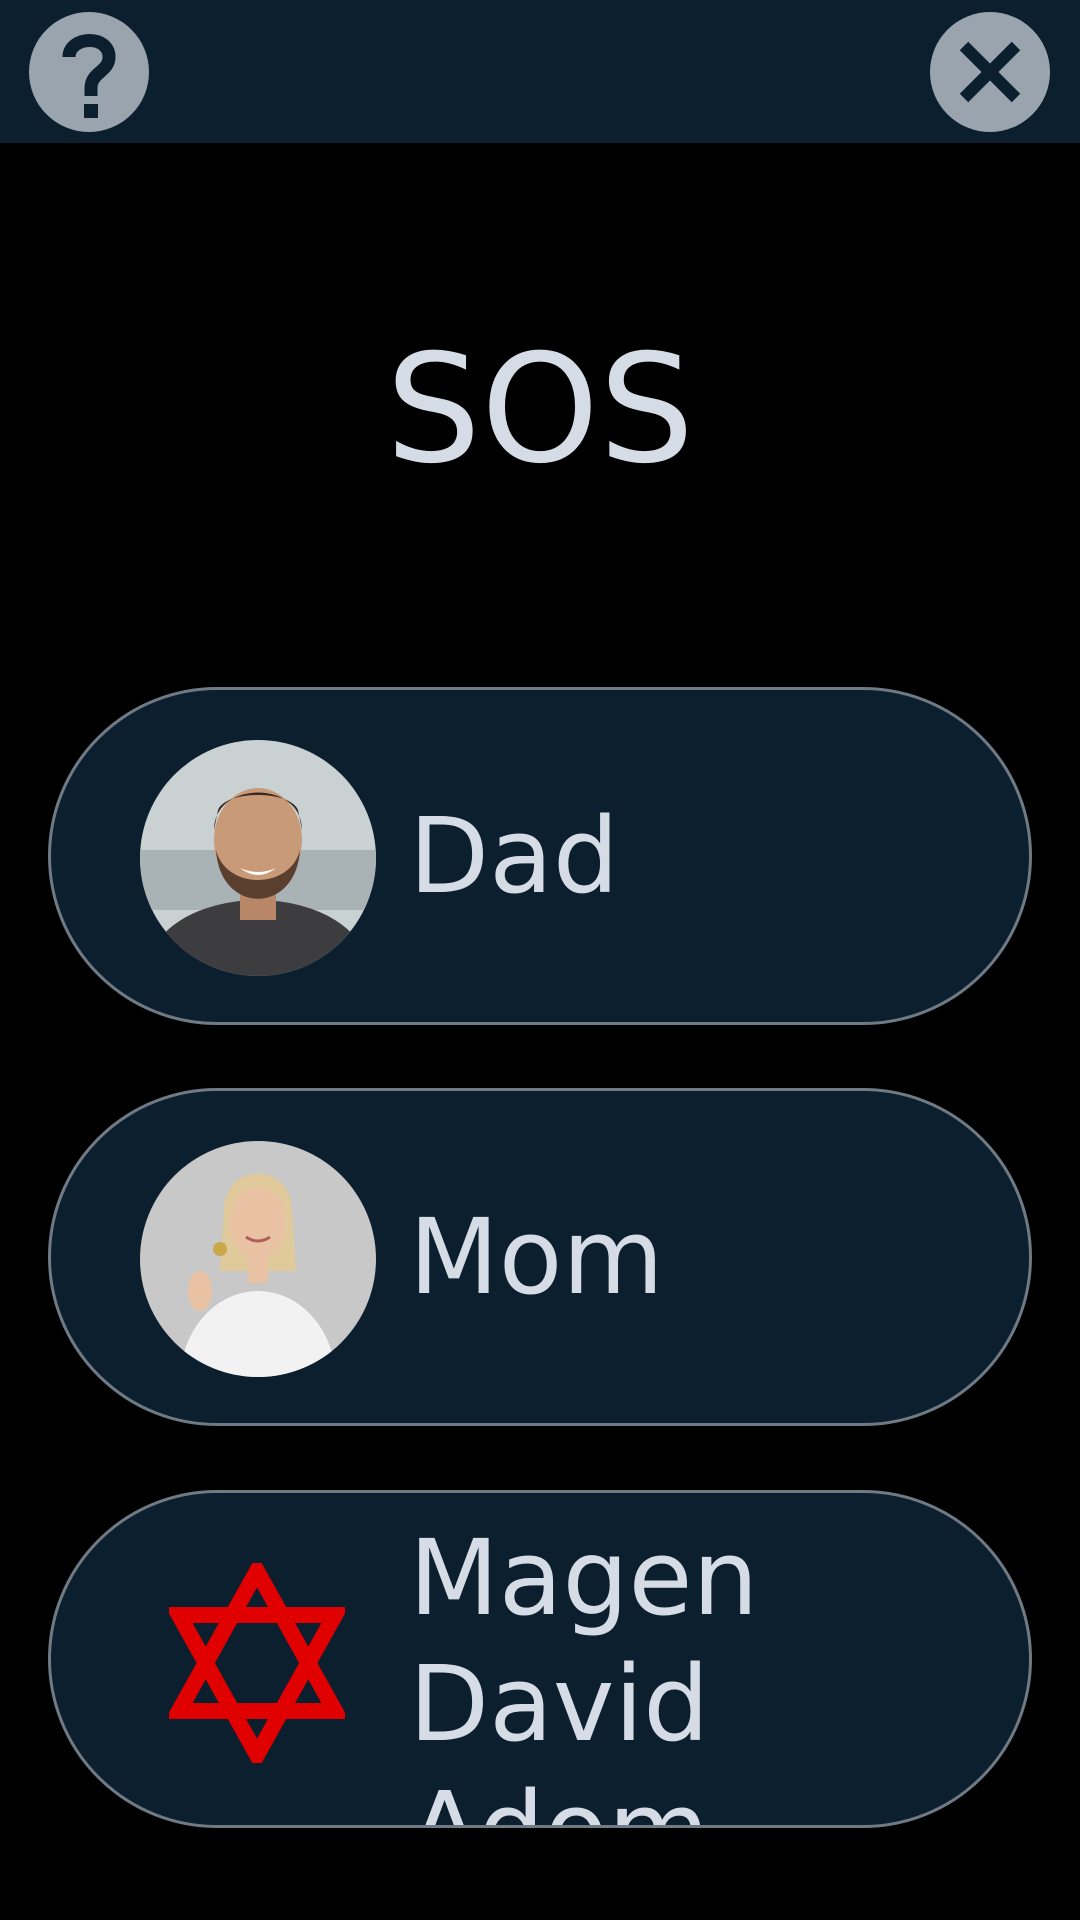 Image resolution: width=1080 pixels, height=1920 pixels. I want to click on close-x-icon, so click(990, 72).